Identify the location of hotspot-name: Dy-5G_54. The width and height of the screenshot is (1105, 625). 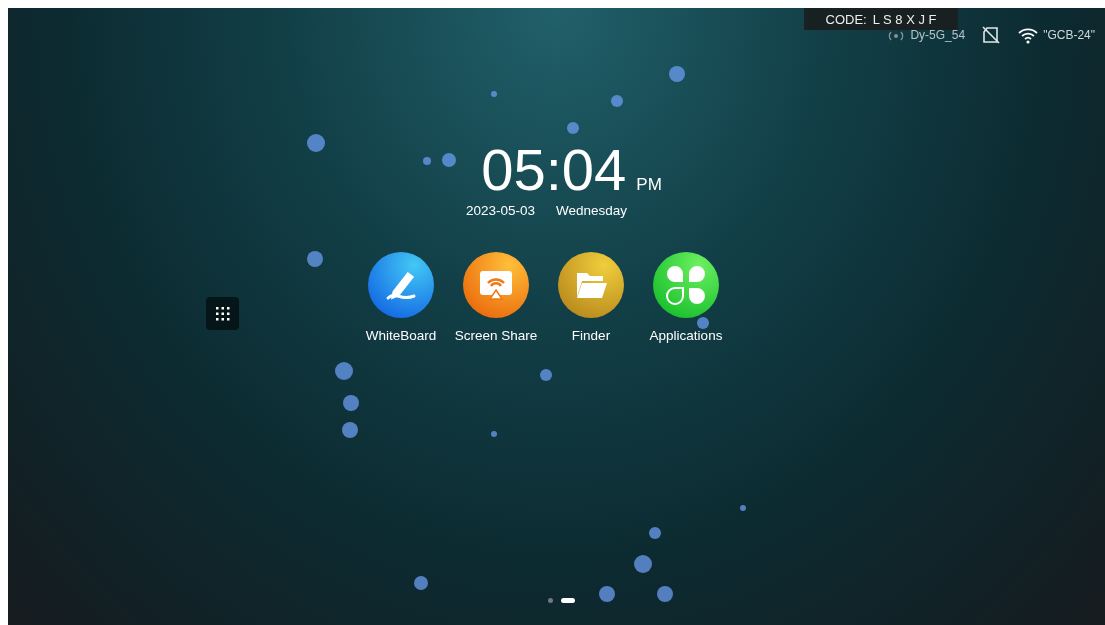
(938, 35).